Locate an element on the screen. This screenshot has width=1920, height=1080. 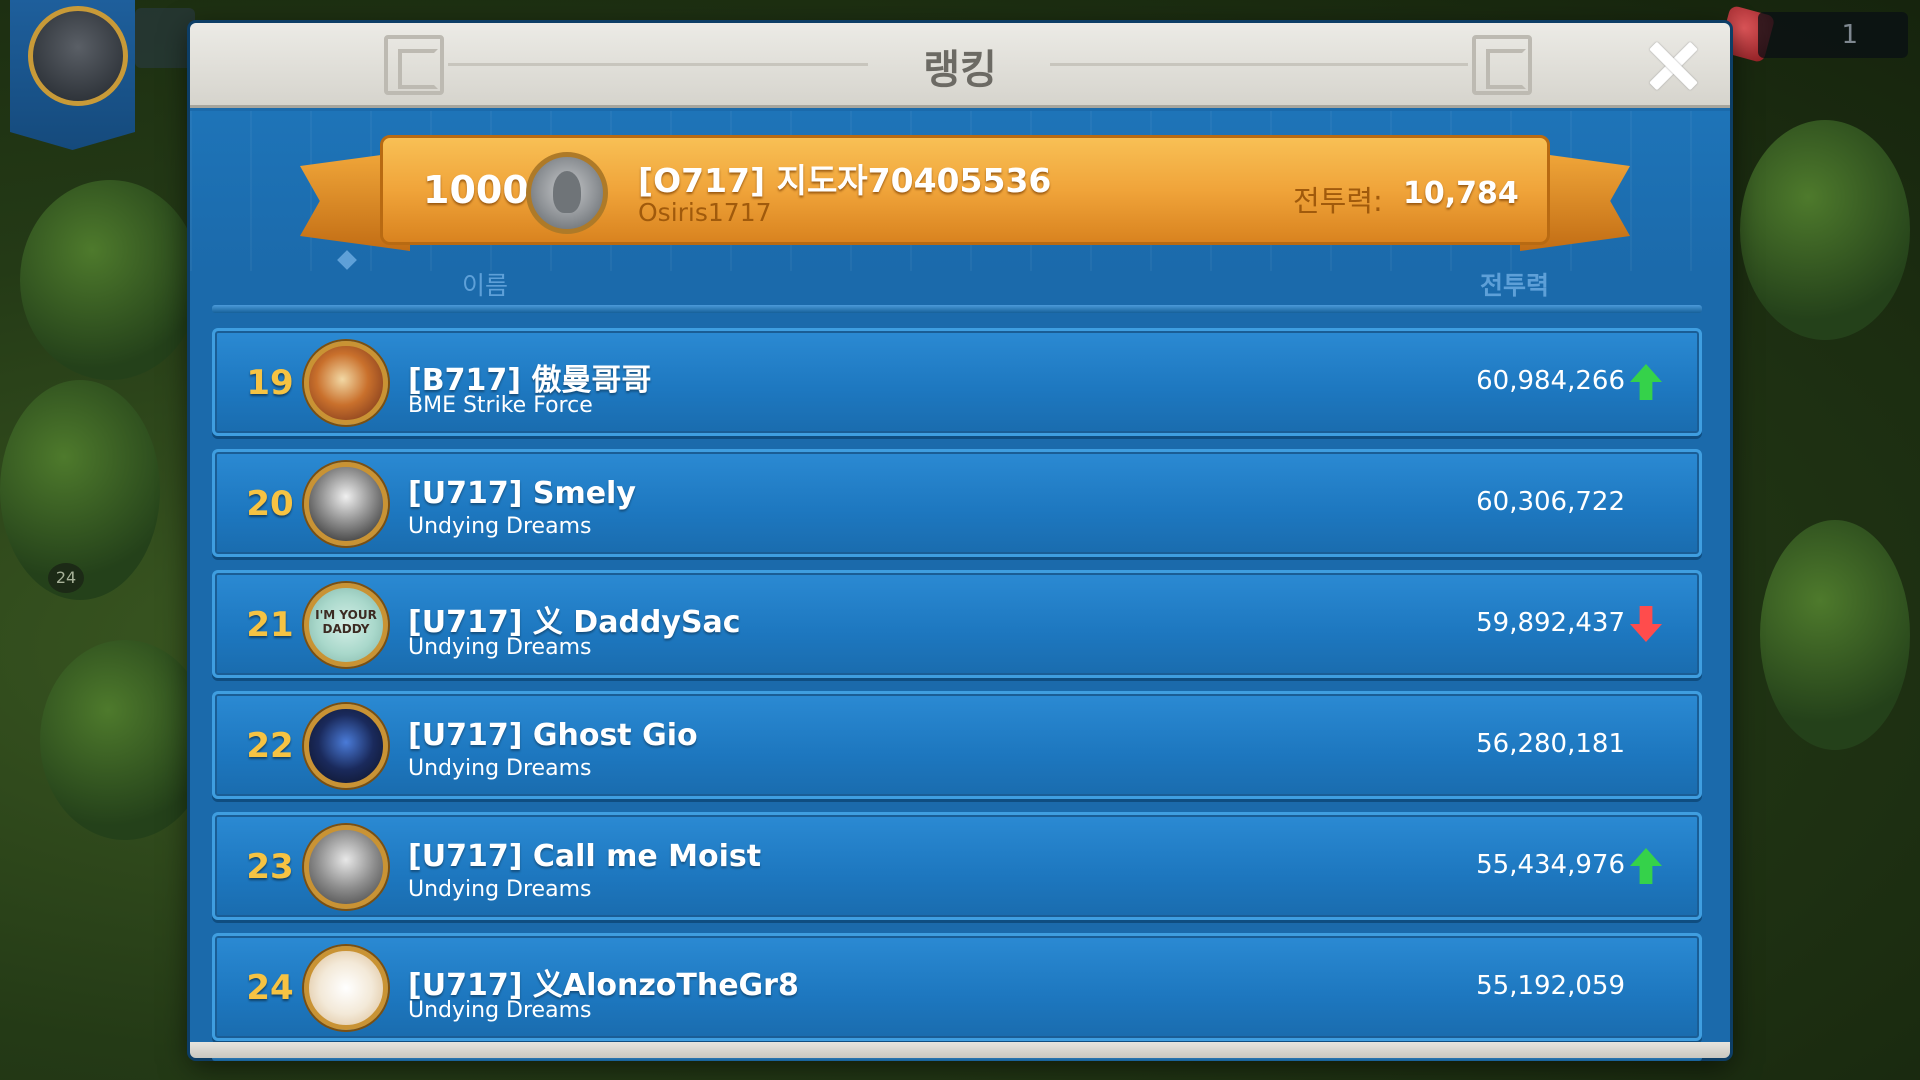
hud-button is located at coordinates (165, 38).